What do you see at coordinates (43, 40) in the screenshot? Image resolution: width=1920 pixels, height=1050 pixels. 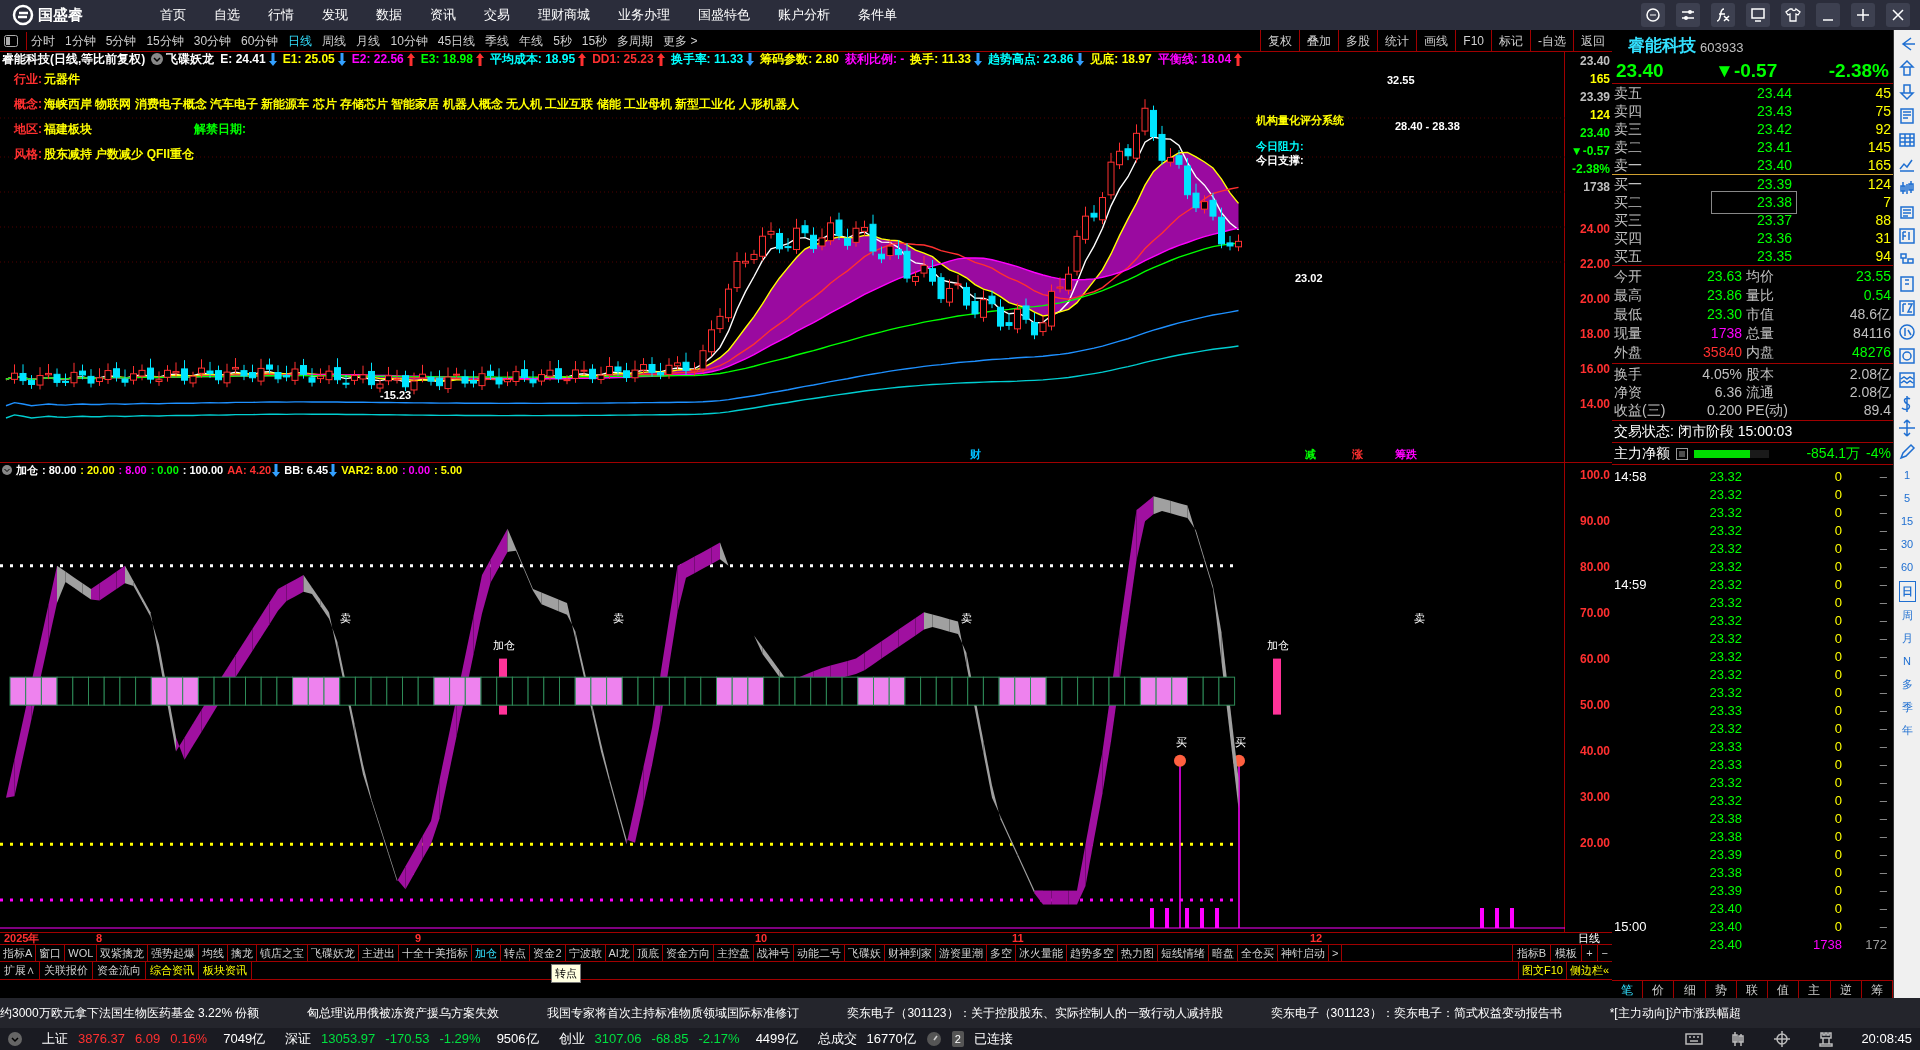 I see `period-tab: 分时` at bounding box center [43, 40].